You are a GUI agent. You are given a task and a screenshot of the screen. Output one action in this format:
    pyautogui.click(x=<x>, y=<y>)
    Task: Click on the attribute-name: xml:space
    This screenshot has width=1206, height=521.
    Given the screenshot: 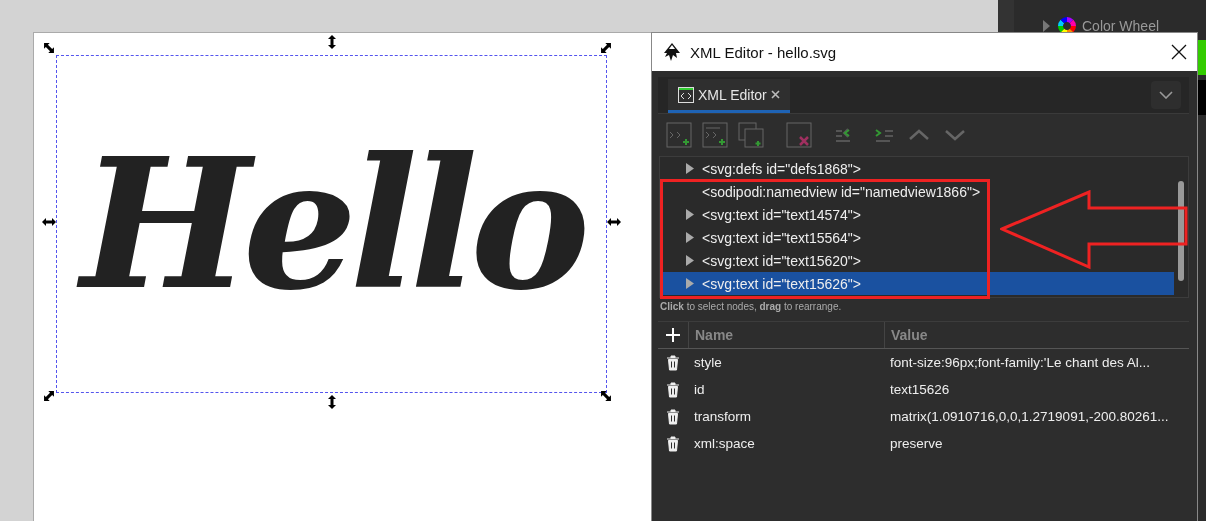 What is the action you would take?
    pyautogui.click(x=786, y=443)
    